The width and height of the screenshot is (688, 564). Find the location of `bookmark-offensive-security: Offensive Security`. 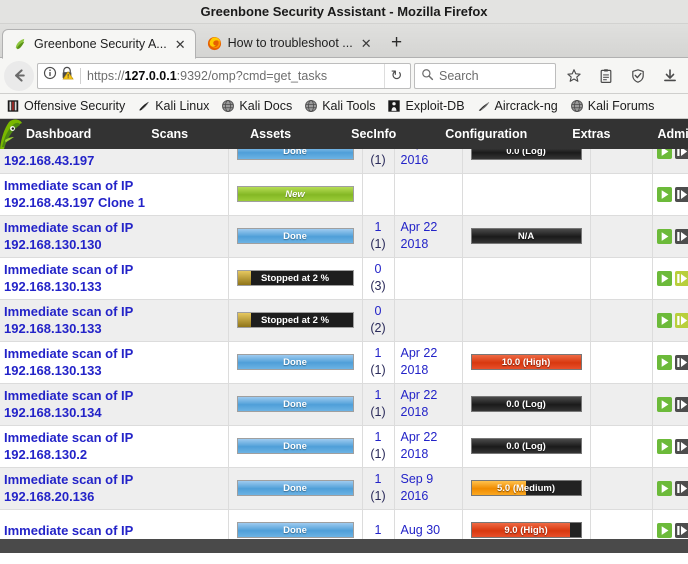

bookmark-offensive-security: Offensive Security is located at coordinates (65, 106).